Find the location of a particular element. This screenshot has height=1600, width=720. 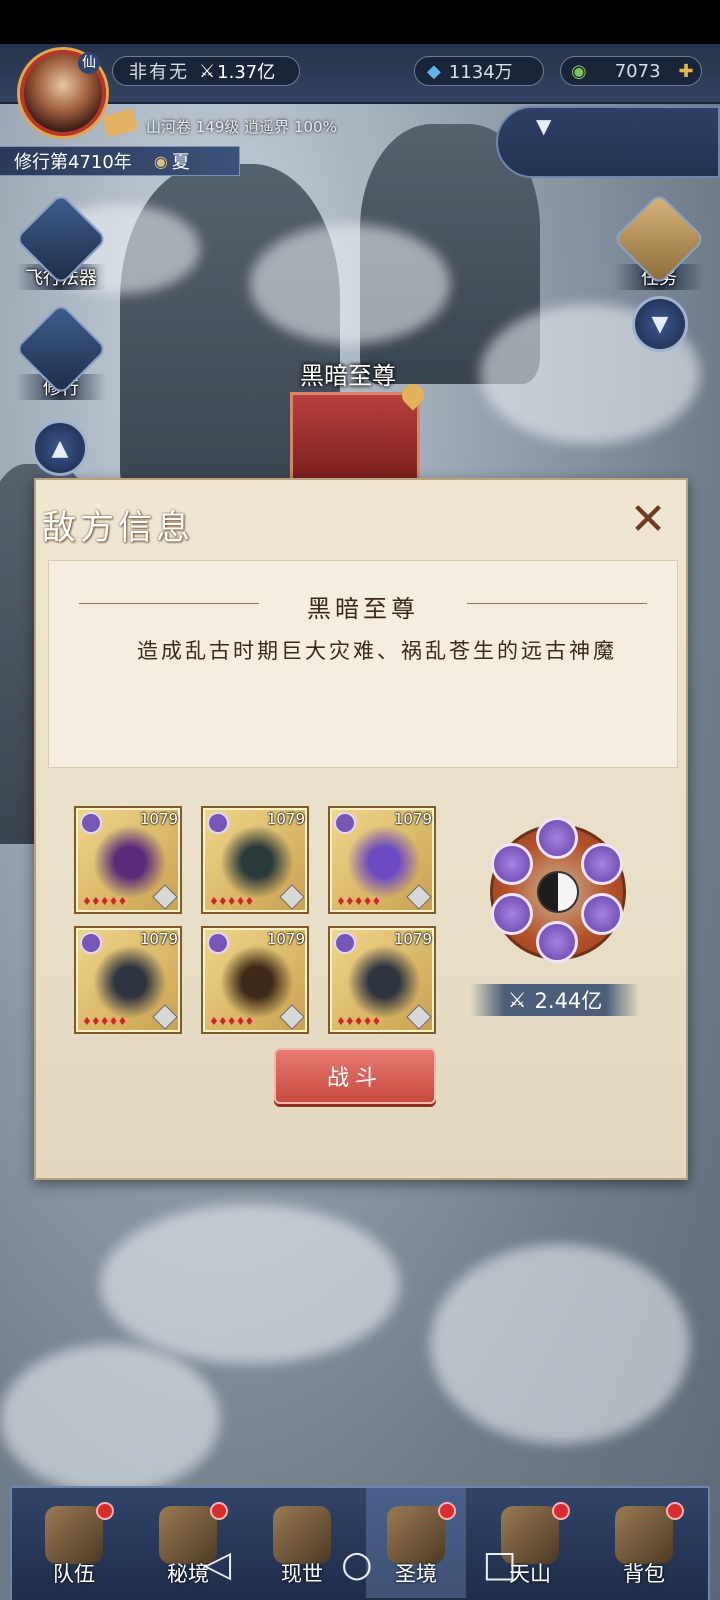

crystal-value: 1134万 is located at coordinates (480, 72).